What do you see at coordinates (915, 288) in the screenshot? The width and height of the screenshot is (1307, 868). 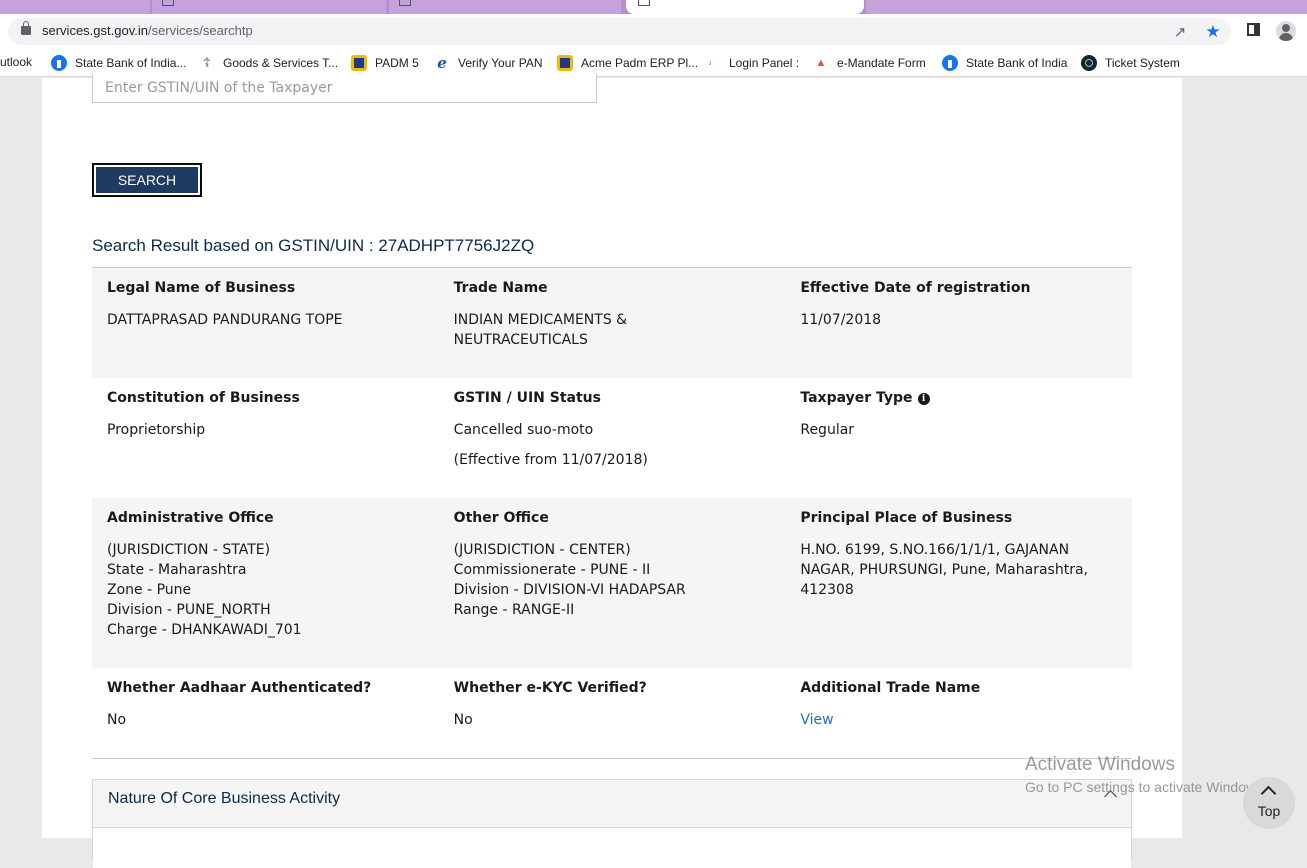 I see `field-label: Effective Date of registration` at bounding box center [915, 288].